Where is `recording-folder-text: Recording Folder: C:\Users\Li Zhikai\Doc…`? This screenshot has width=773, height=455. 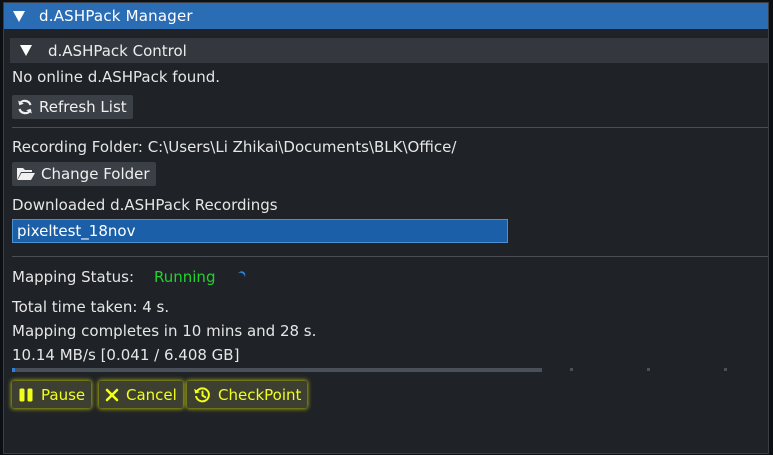 recording-folder-text: Recording Folder: C:\Users\Li Zhikai\Doc… is located at coordinates (234, 147).